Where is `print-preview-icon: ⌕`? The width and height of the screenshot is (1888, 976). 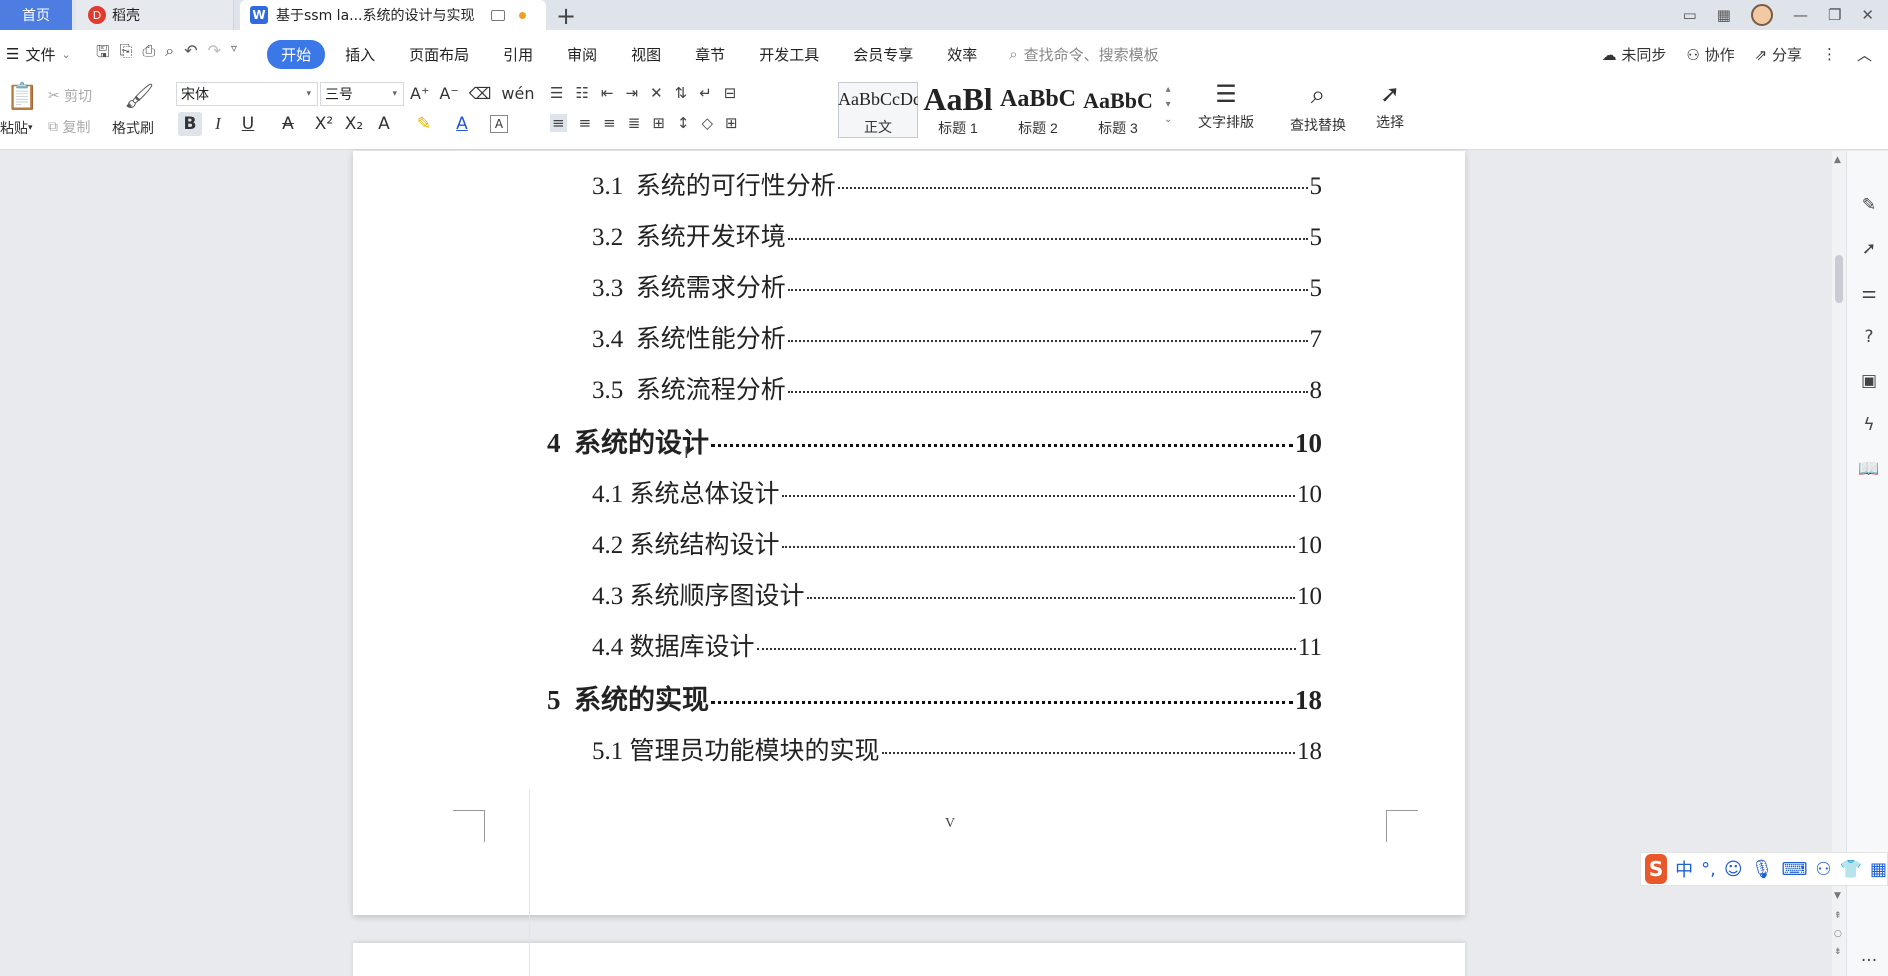 print-preview-icon: ⌕ is located at coordinates (169, 54).